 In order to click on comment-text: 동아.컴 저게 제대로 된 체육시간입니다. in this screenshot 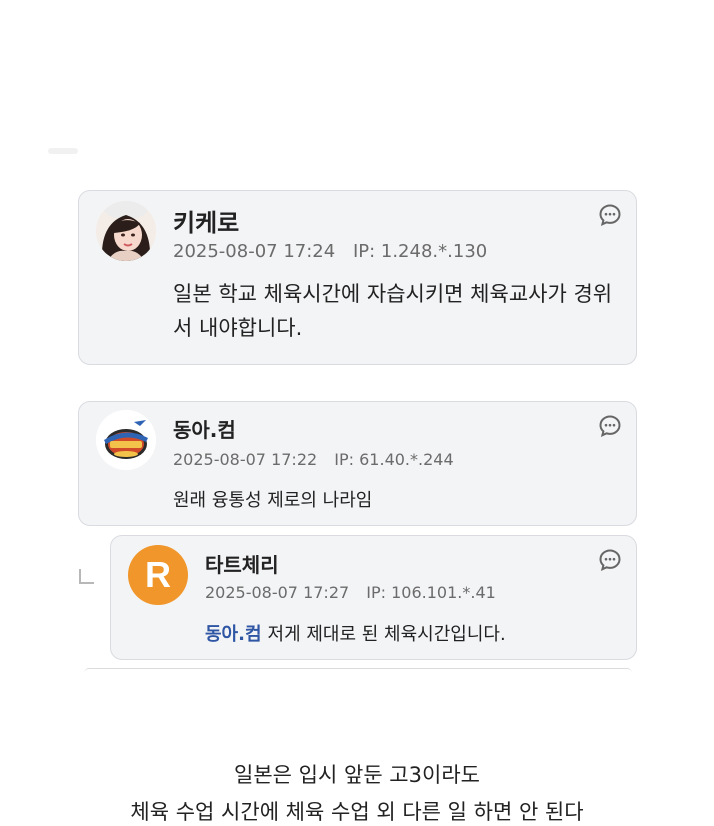, I will do `click(355, 633)`.